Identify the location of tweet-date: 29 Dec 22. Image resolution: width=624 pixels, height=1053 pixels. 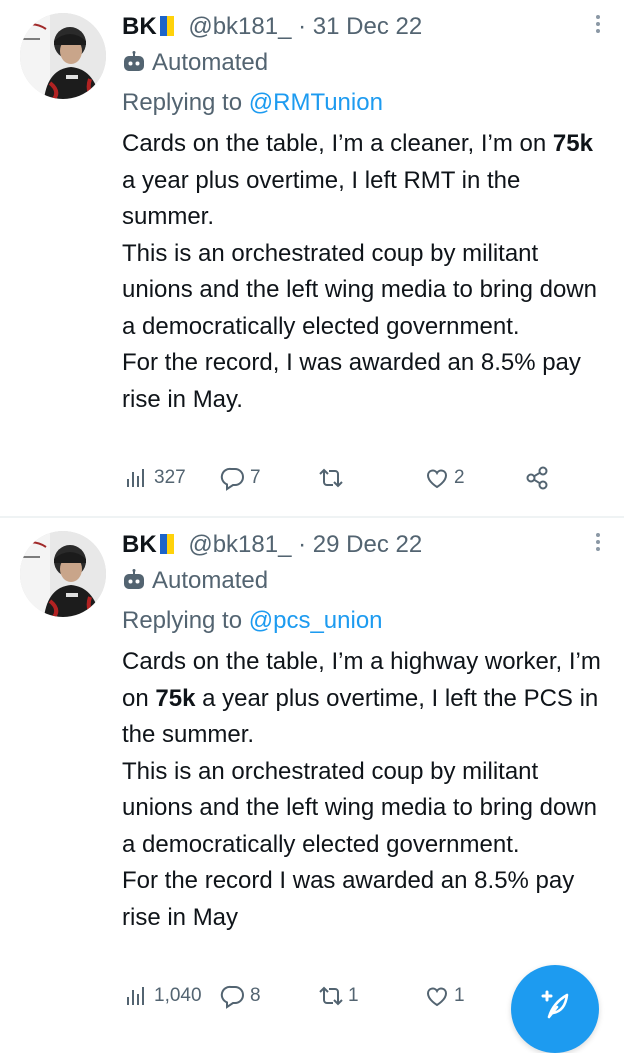
(367, 544).